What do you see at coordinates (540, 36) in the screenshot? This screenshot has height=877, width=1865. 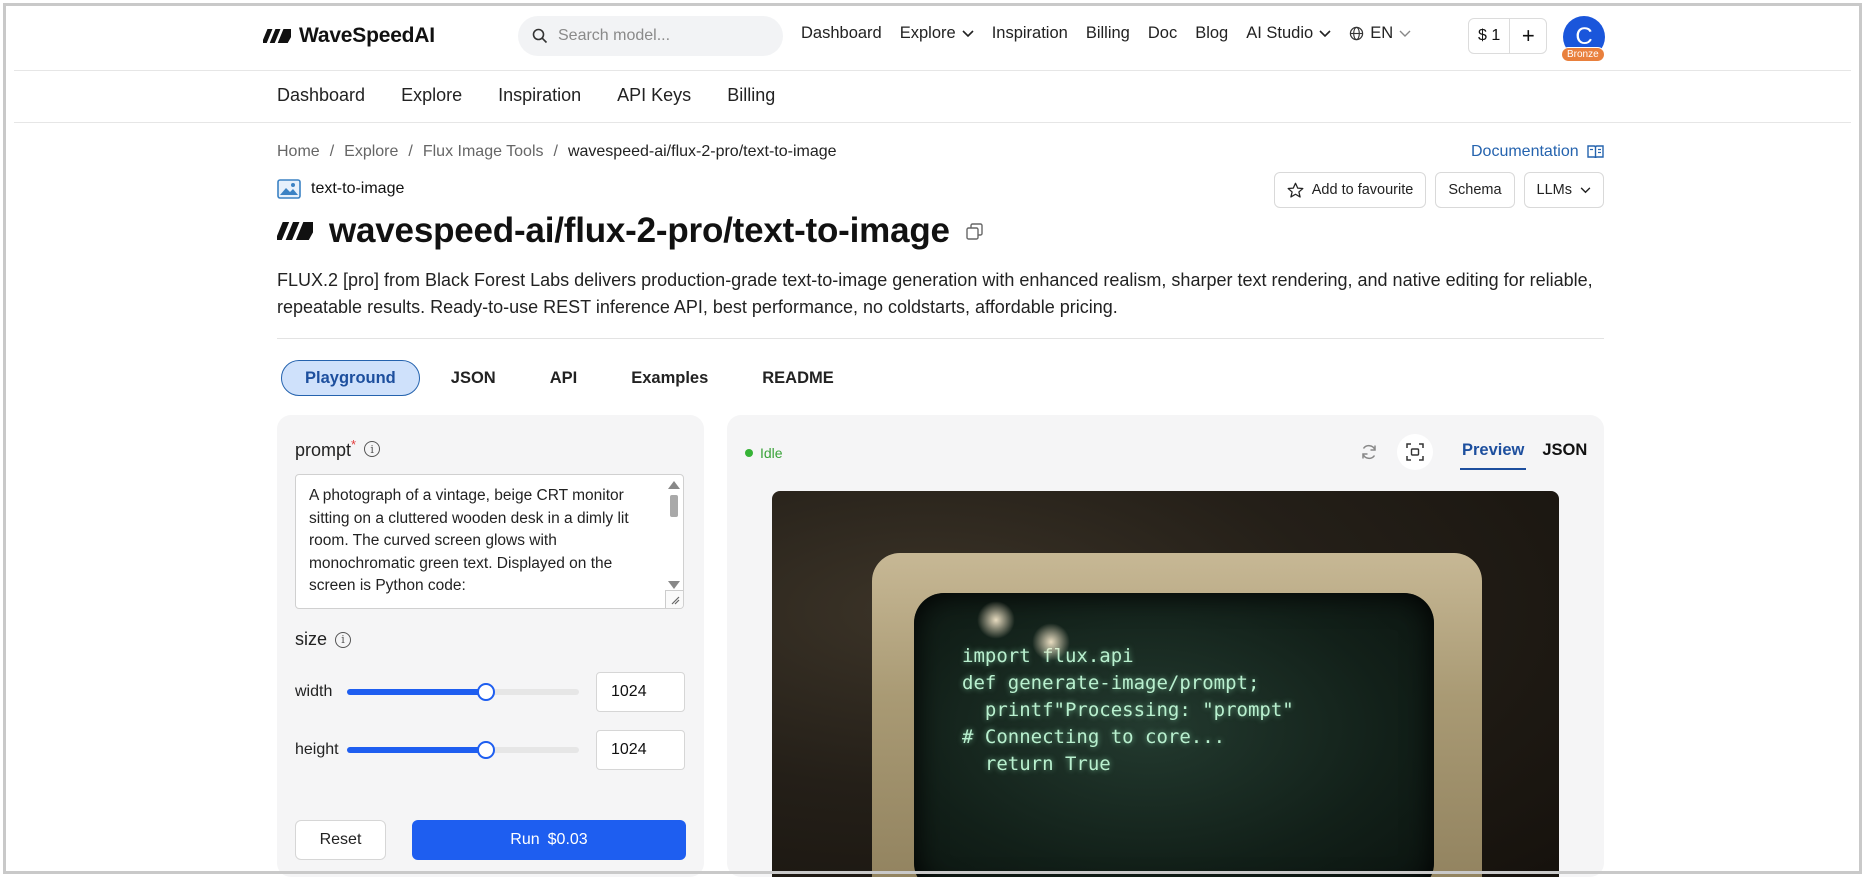 I see `search-icon` at bounding box center [540, 36].